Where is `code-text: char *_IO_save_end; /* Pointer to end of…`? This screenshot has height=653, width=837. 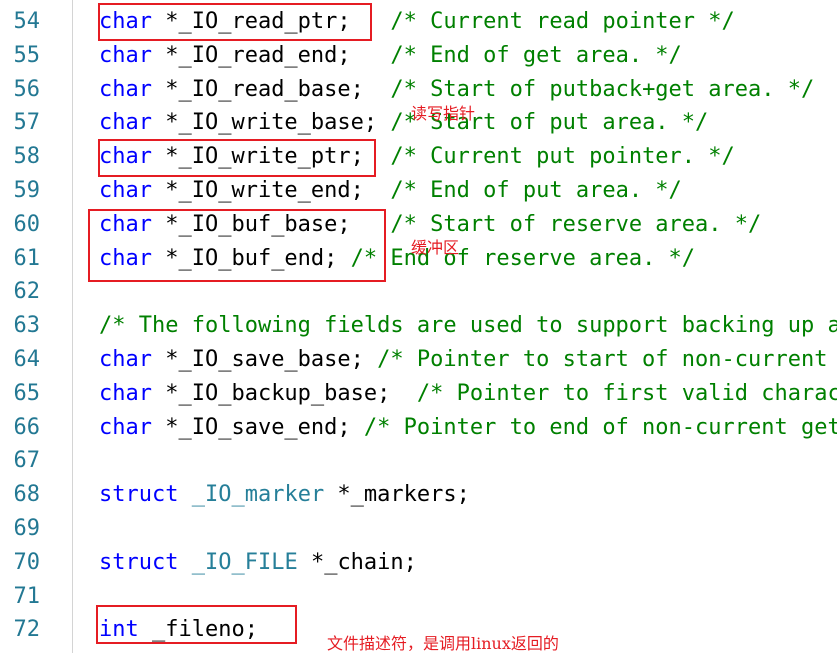 code-text: char *_IO_save_end; /* Pointer to end of… is located at coordinates (468, 427).